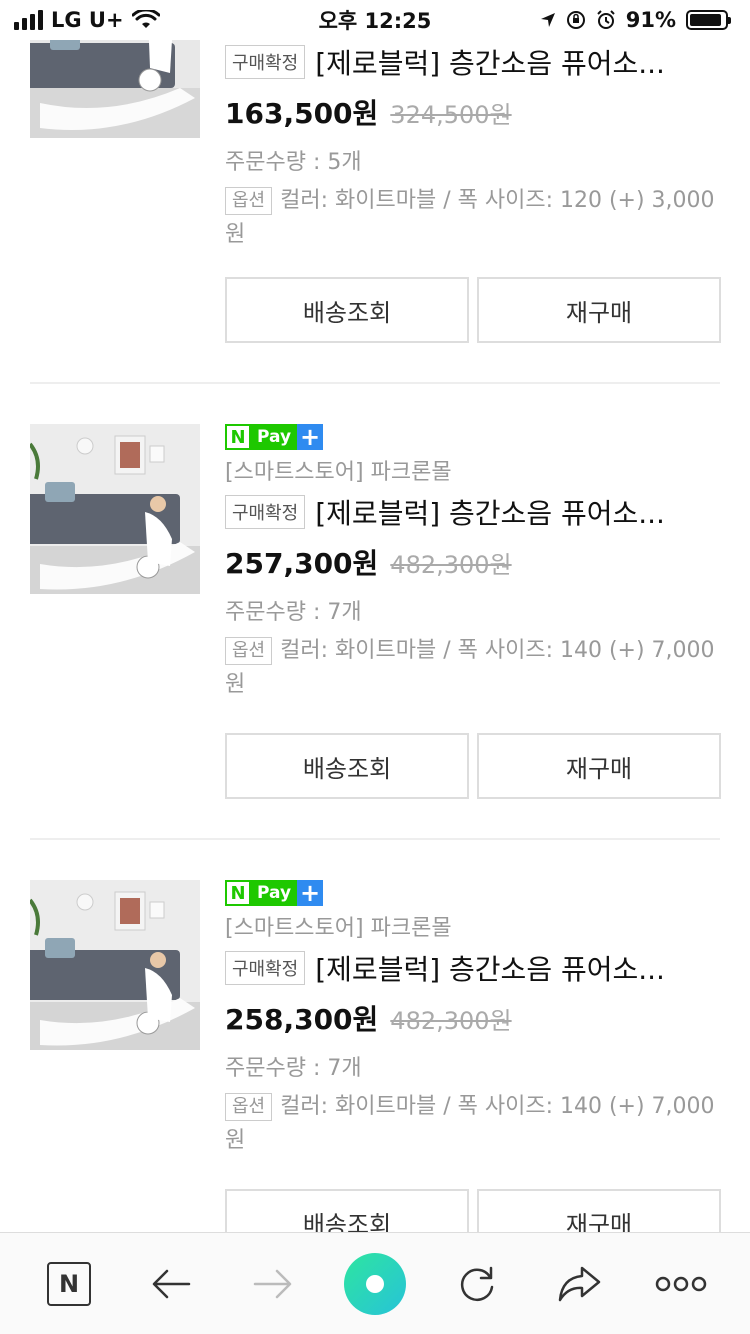 This screenshot has width=750, height=1334. I want to click on order-option: 옵션 컬러: 화이트마블 / 폭 사이즈: 120 (+) 3,000원, so click(472, 218).